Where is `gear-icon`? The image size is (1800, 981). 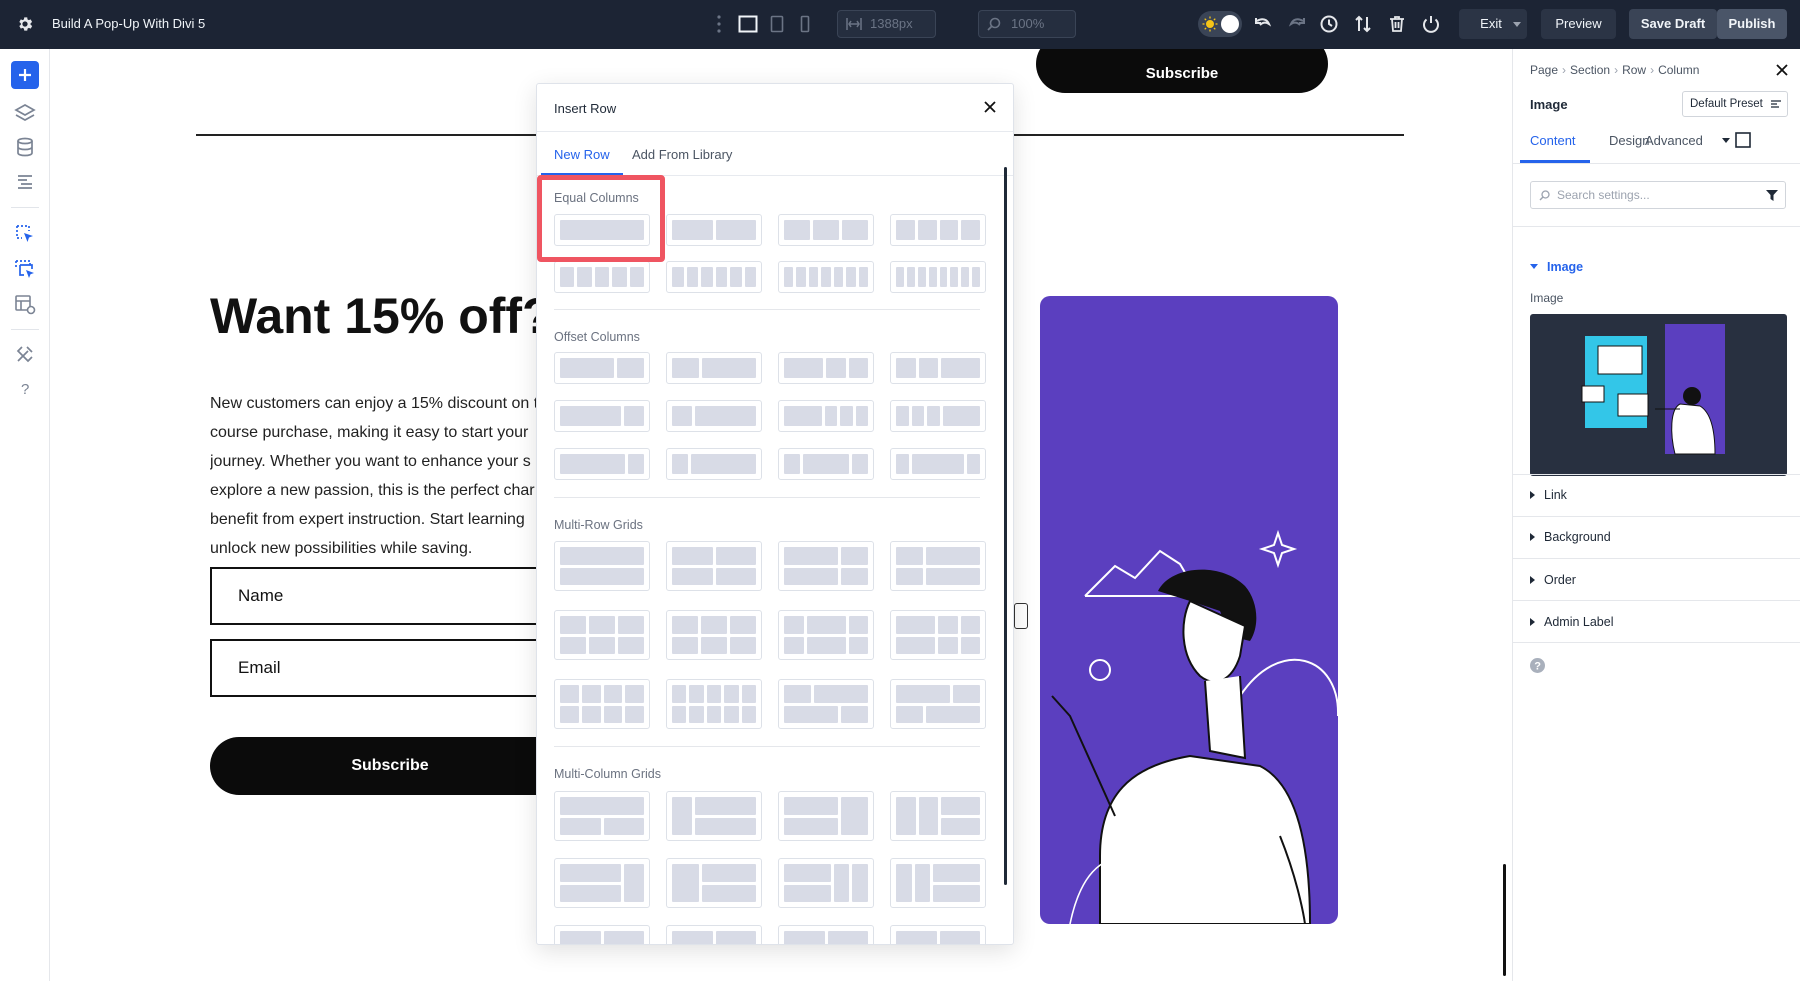
gear-icon is located at coordinates (25, 24).